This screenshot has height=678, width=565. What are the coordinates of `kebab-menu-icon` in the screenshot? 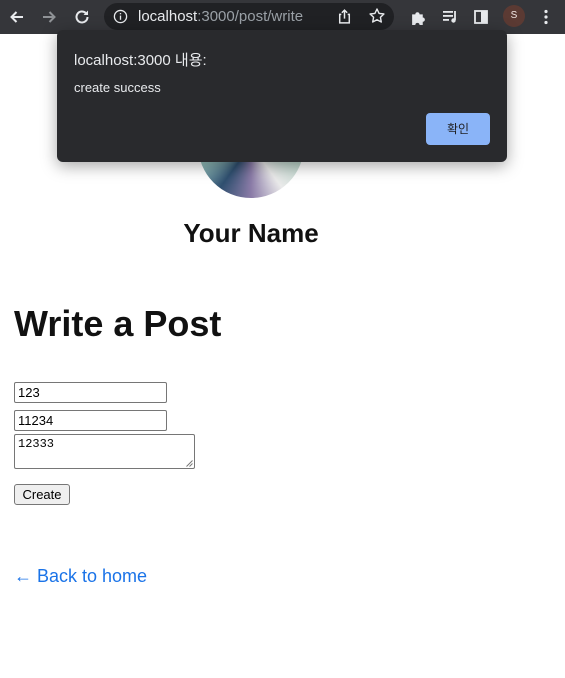 It's located at (546, 17).